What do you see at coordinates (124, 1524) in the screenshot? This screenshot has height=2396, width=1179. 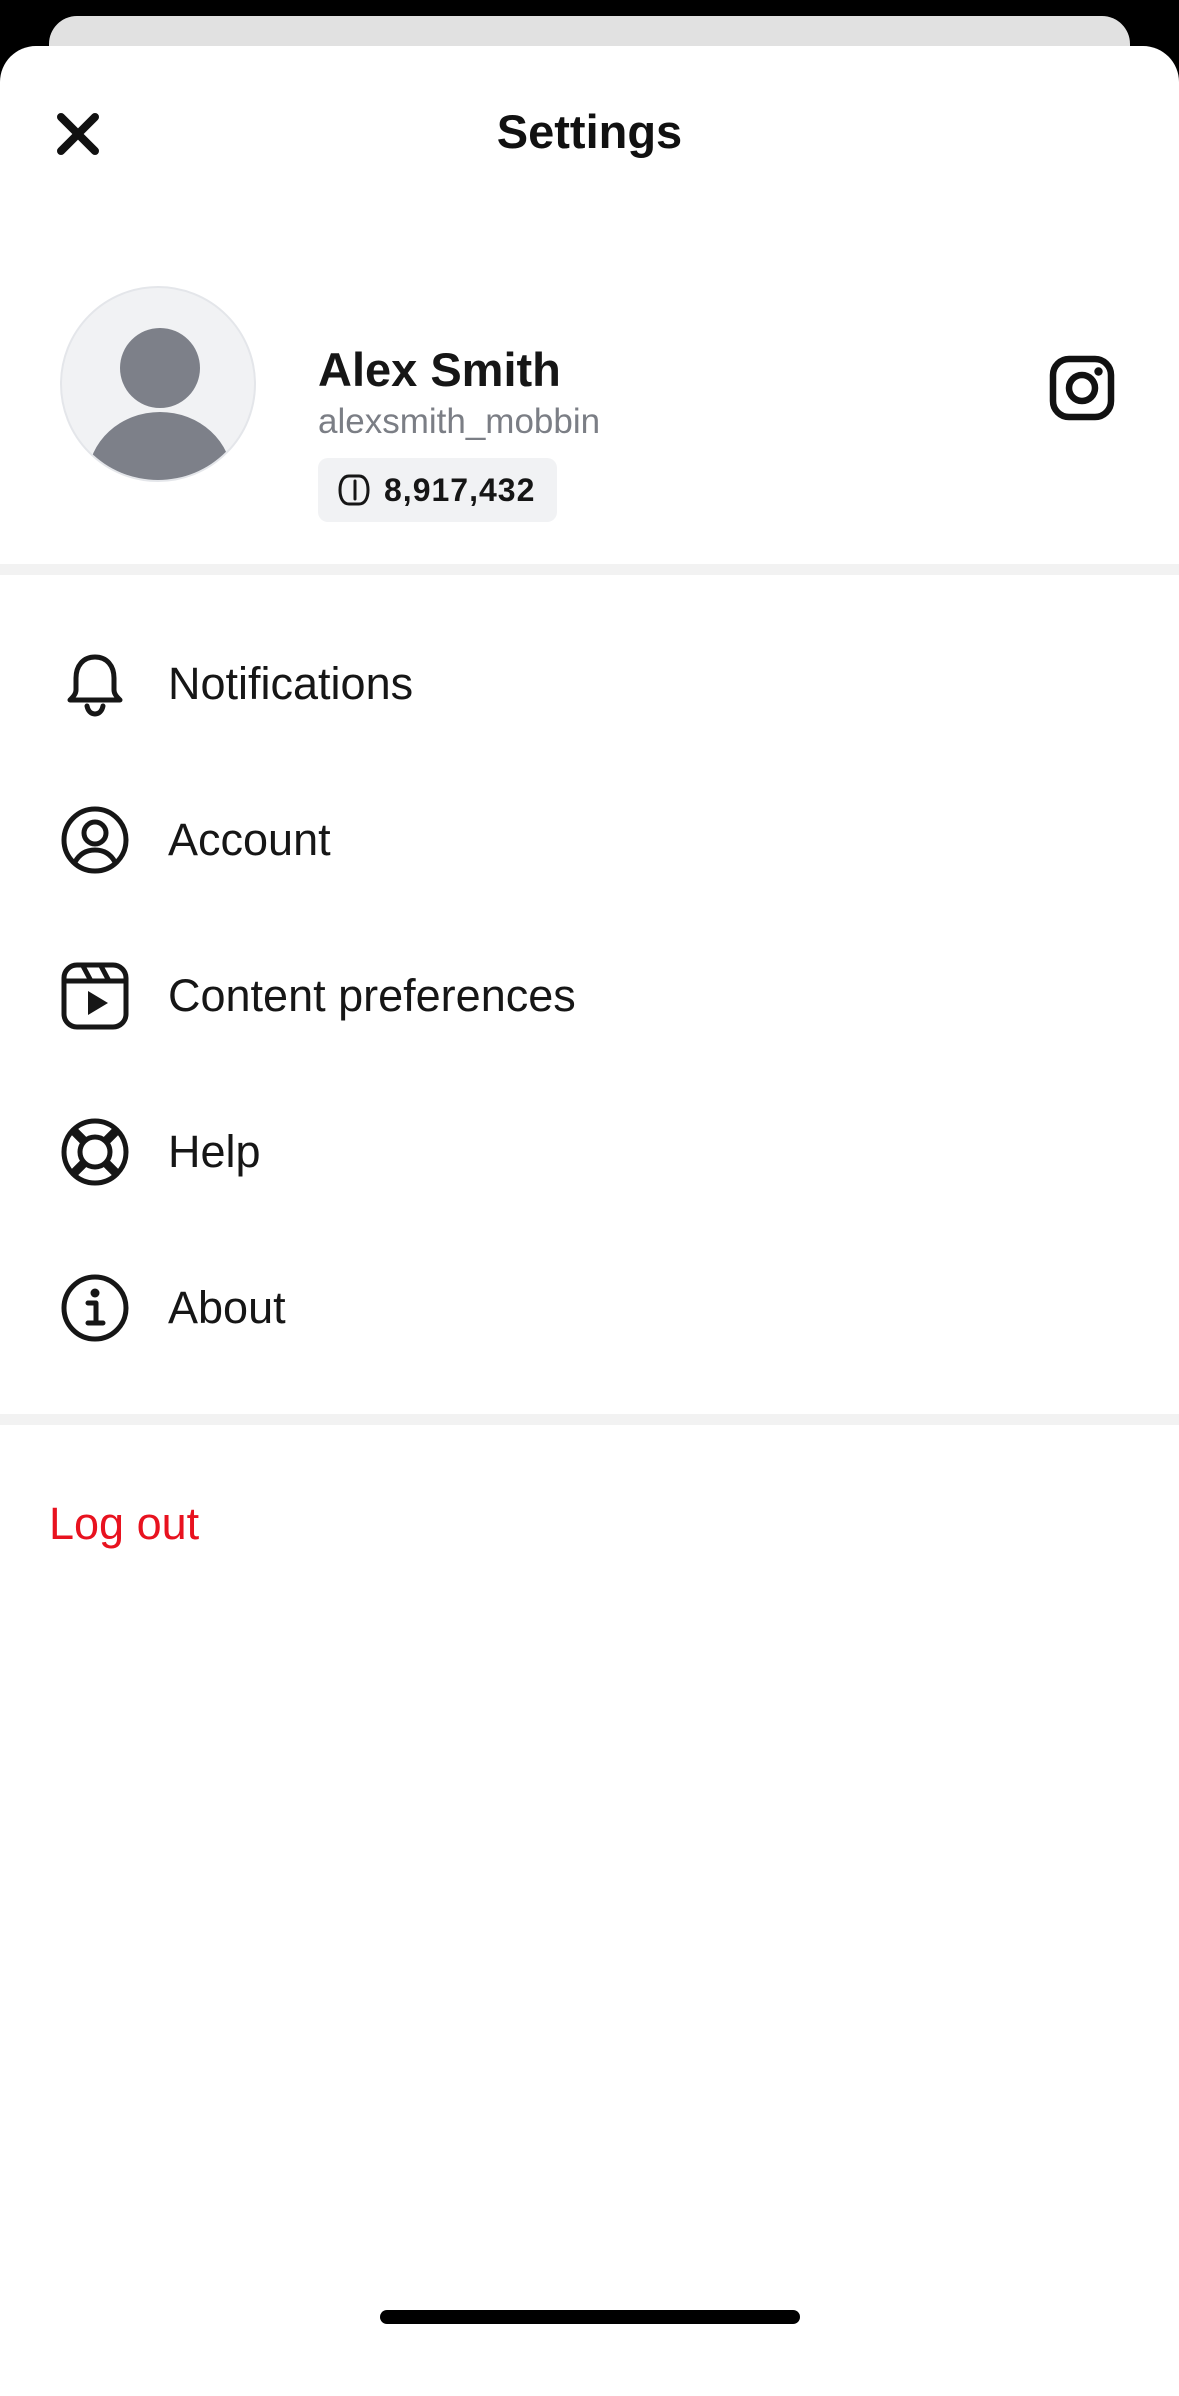 I see `logout-button: Log out` at bounding box center [124, 1524].